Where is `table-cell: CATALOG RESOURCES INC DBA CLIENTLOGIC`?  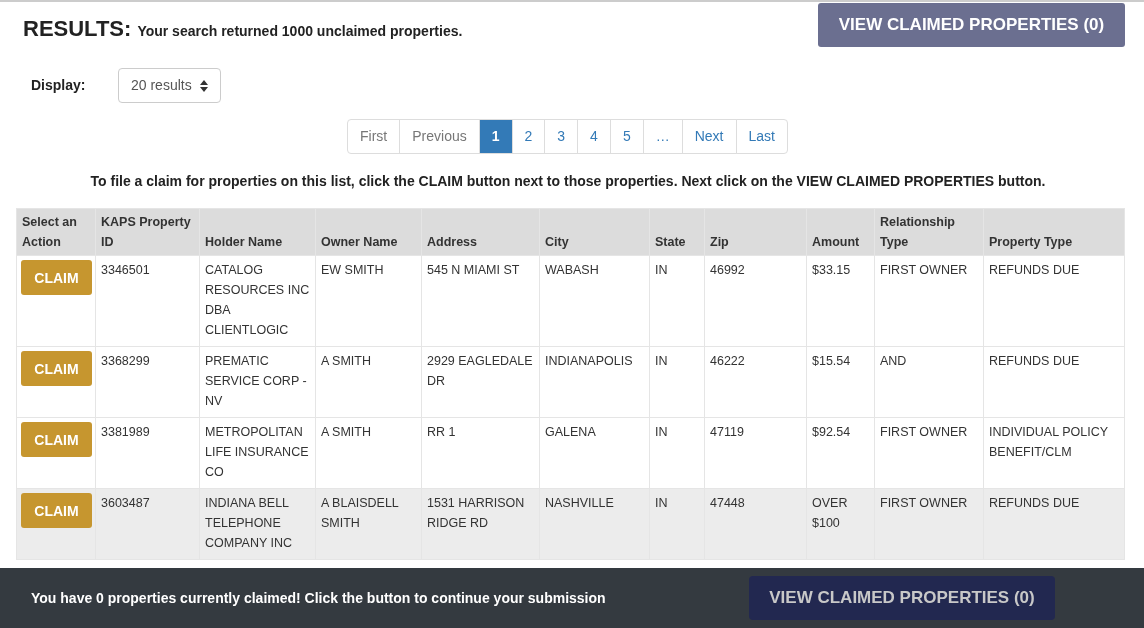
table-cell: CATALOG RESOURCES INC DBA CLIENTLOGIC is located at coordinates (257, 301).